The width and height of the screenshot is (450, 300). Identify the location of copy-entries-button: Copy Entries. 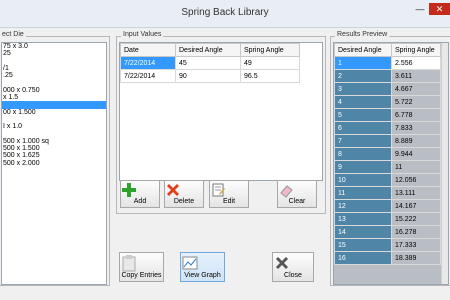
(141, 267).